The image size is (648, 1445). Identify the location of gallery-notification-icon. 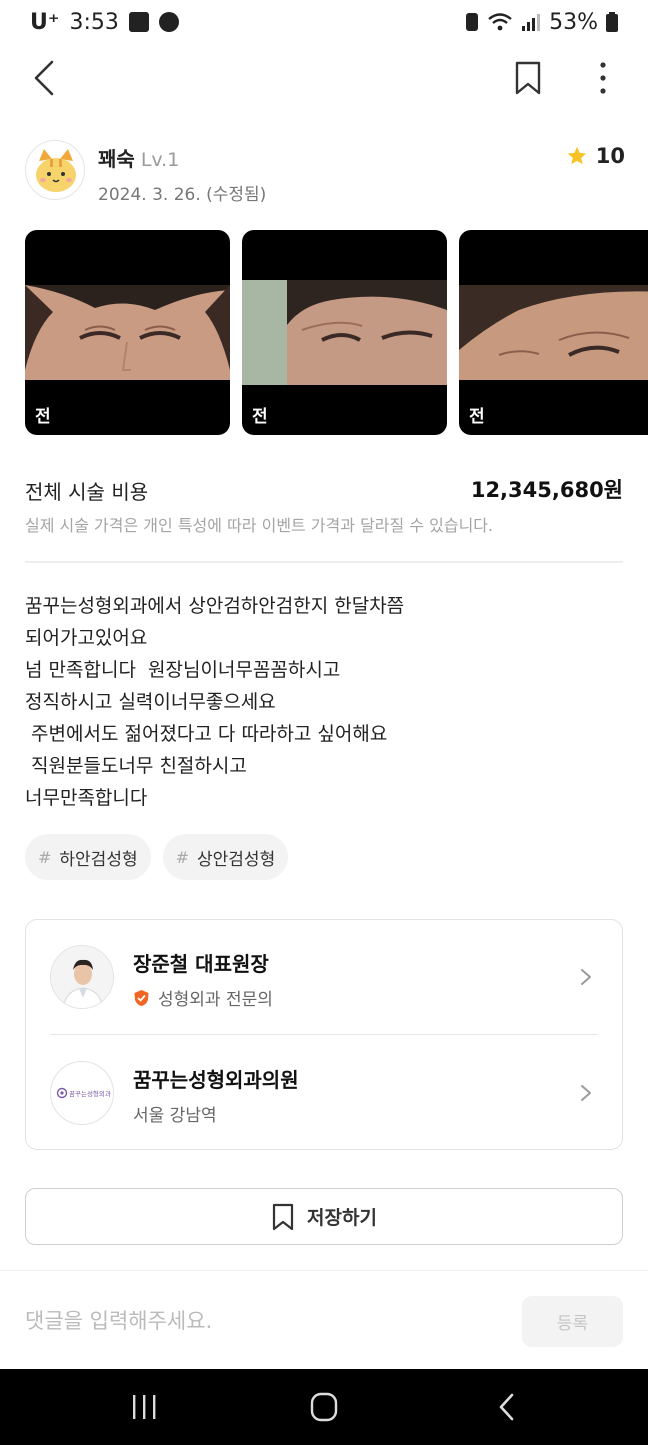
(138, 22).